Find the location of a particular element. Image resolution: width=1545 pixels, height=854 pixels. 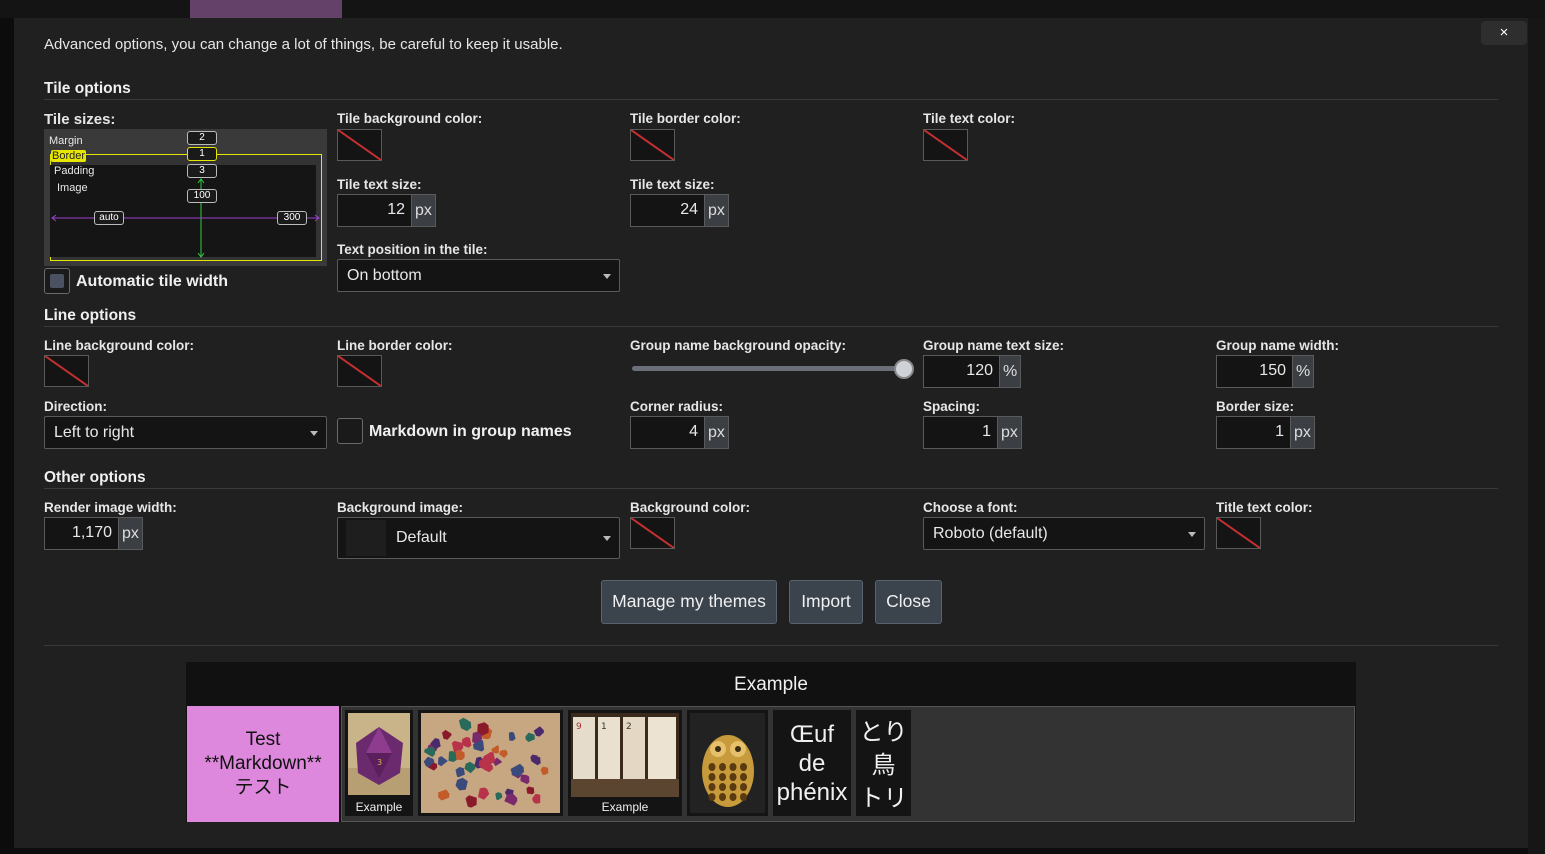

spacing-input: 1 is located at coordinates (960, 432).